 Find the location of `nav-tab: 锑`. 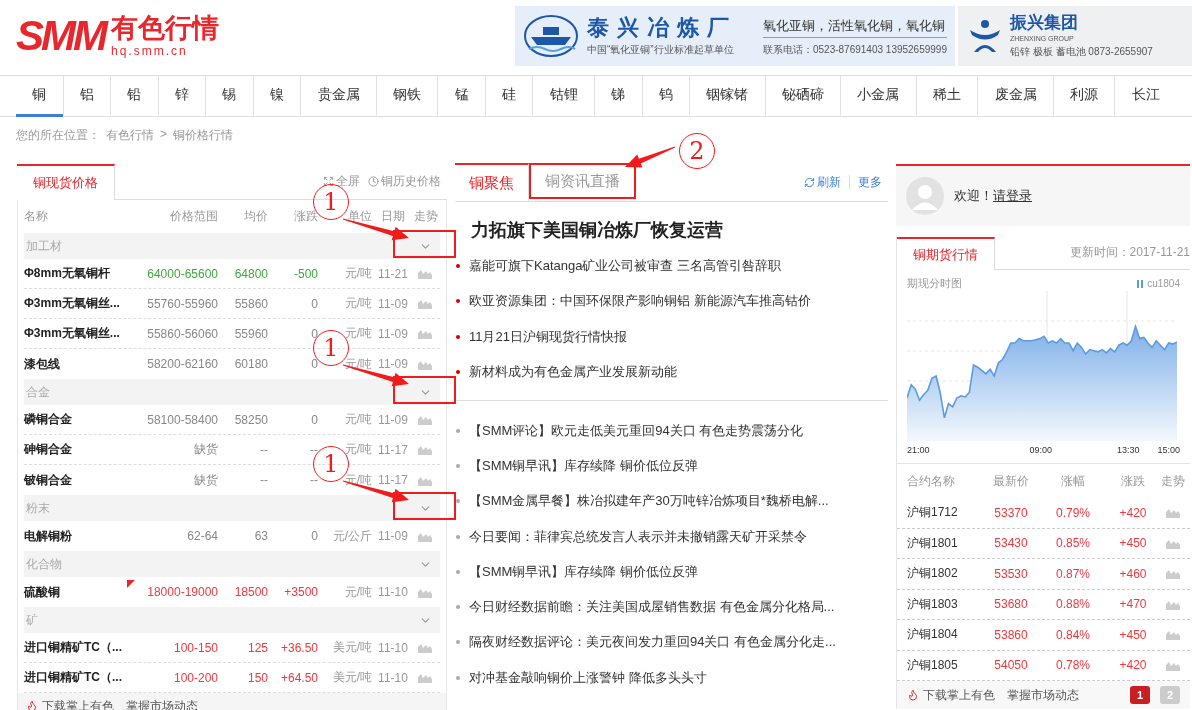

nav-tab: 锑 is located at coordinates (618, 96).